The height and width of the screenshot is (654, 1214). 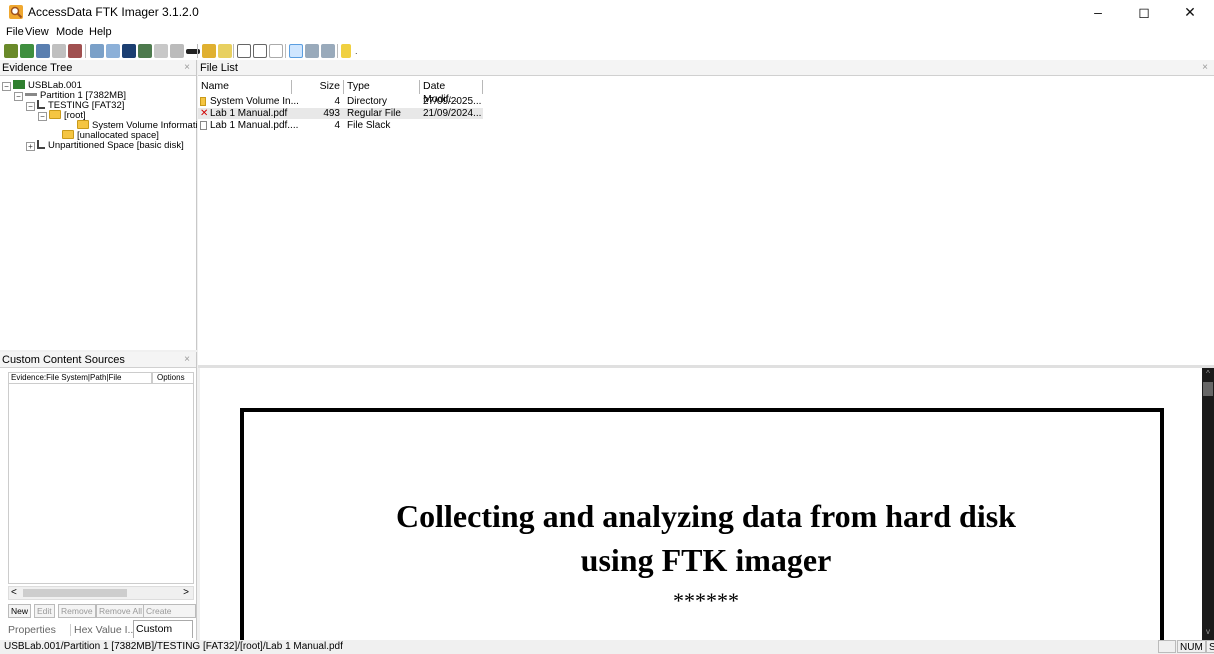 I want to click on file-list-header: File List ×, so click(x=706, y=68).